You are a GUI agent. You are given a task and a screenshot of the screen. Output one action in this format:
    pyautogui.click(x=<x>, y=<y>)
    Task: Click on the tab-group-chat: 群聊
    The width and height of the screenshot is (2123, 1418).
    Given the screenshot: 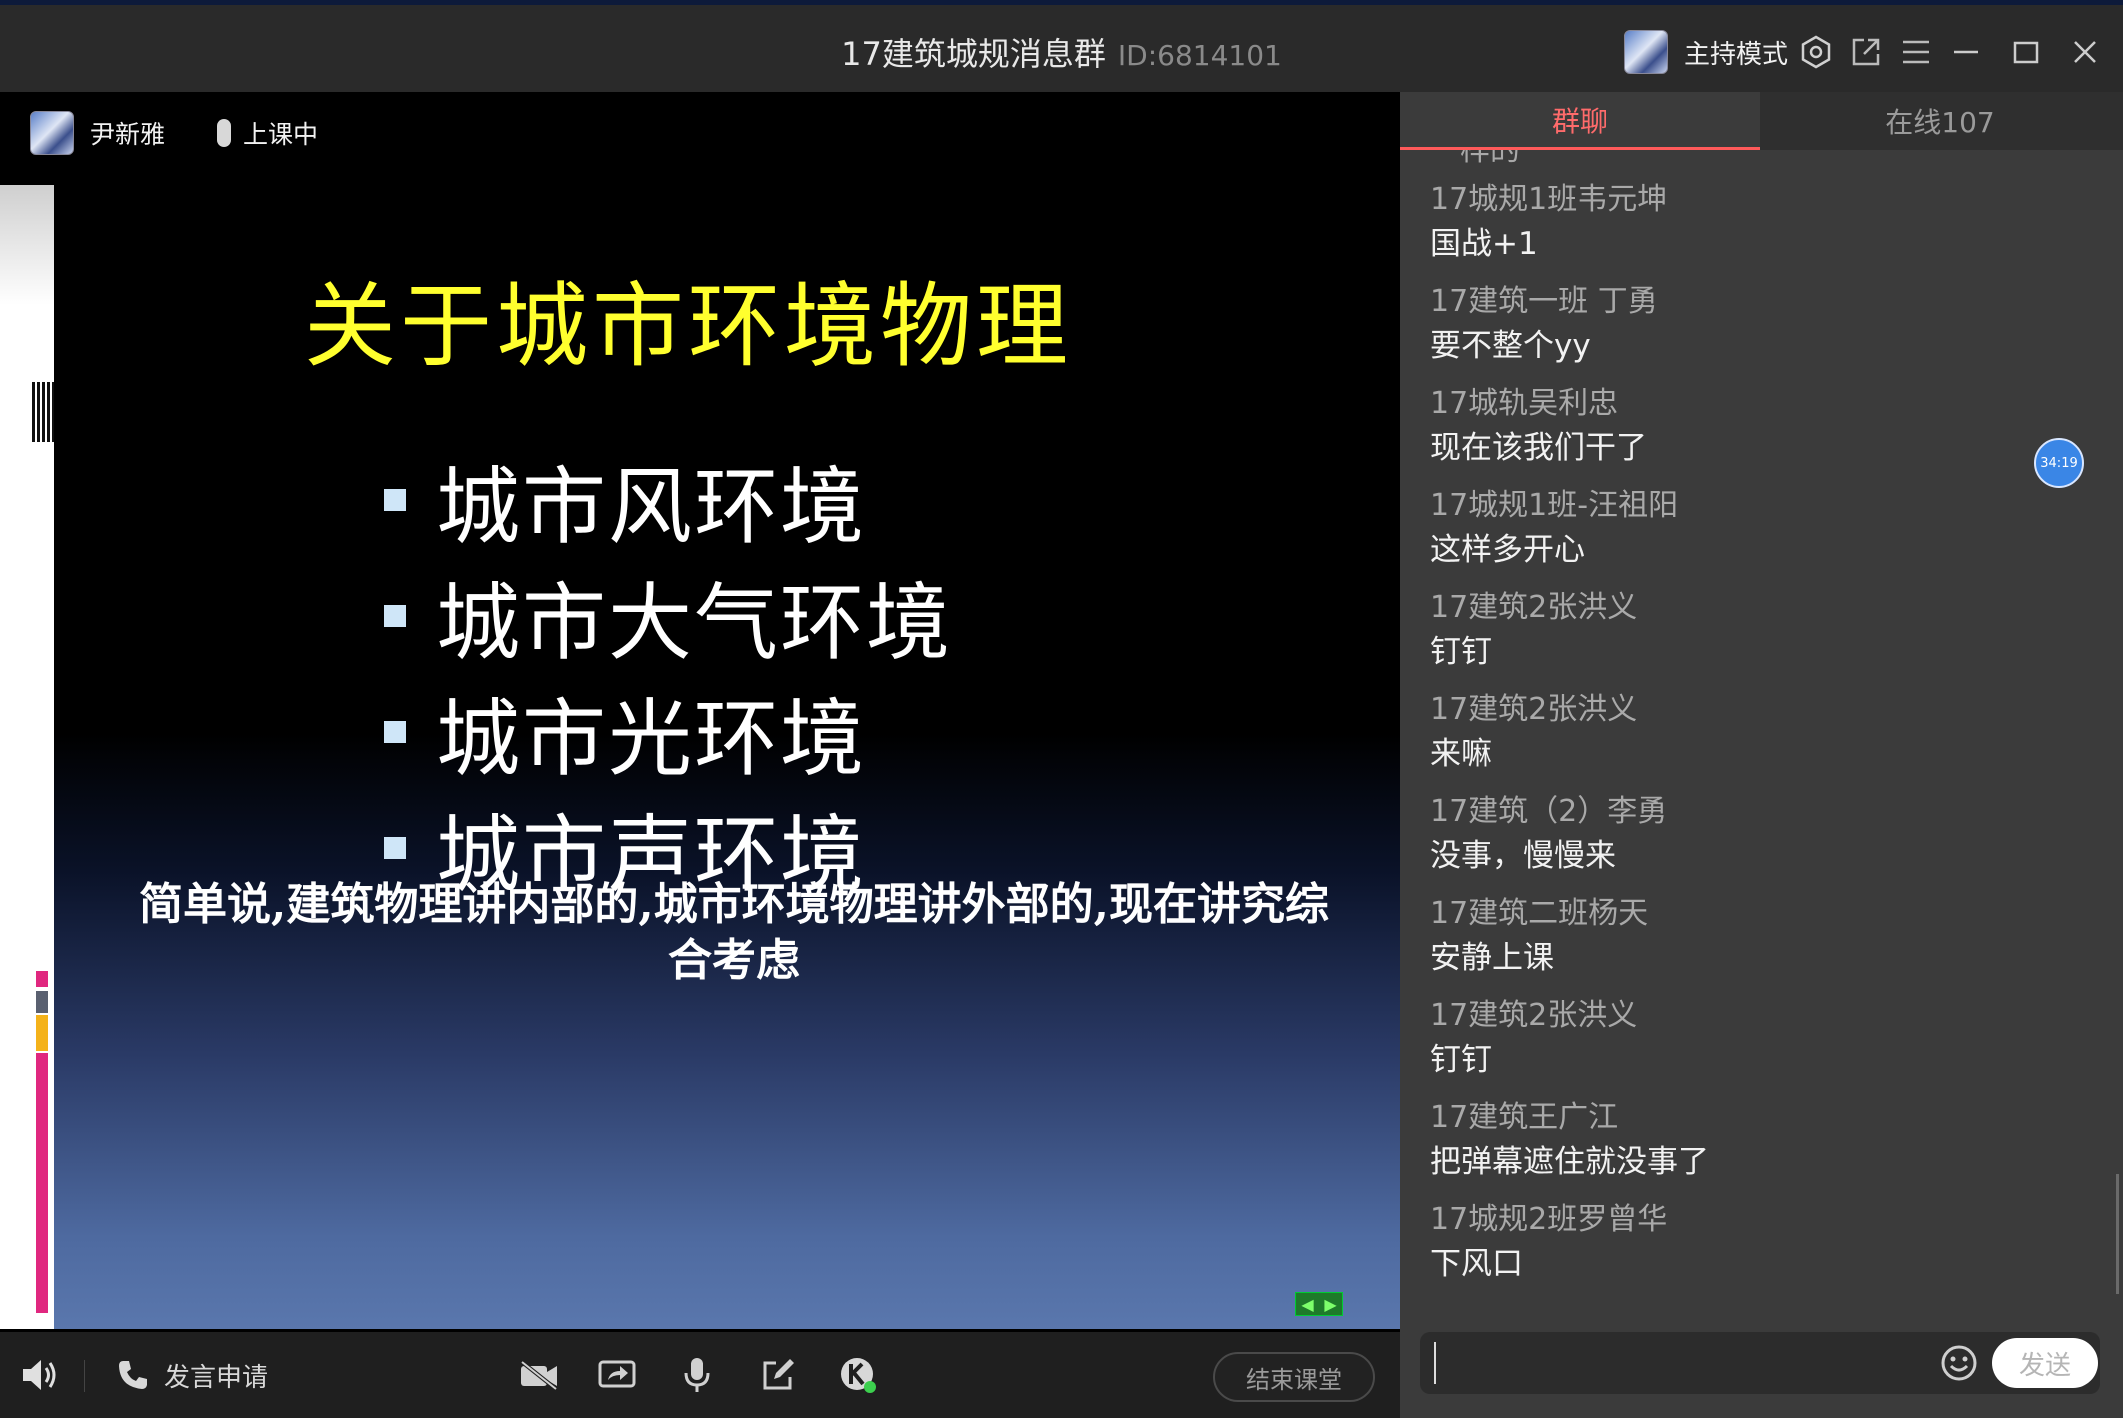 What is the action you would take?
    pyautogui.click(x=1580, y=121)
    